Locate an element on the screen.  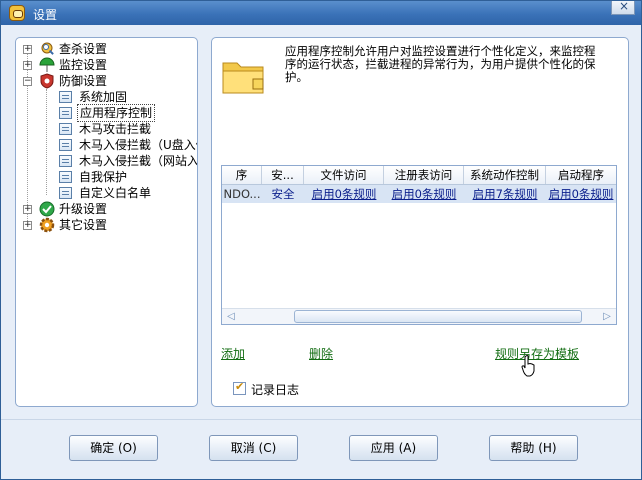
close-icon: × is located at coordinates (624, 6).